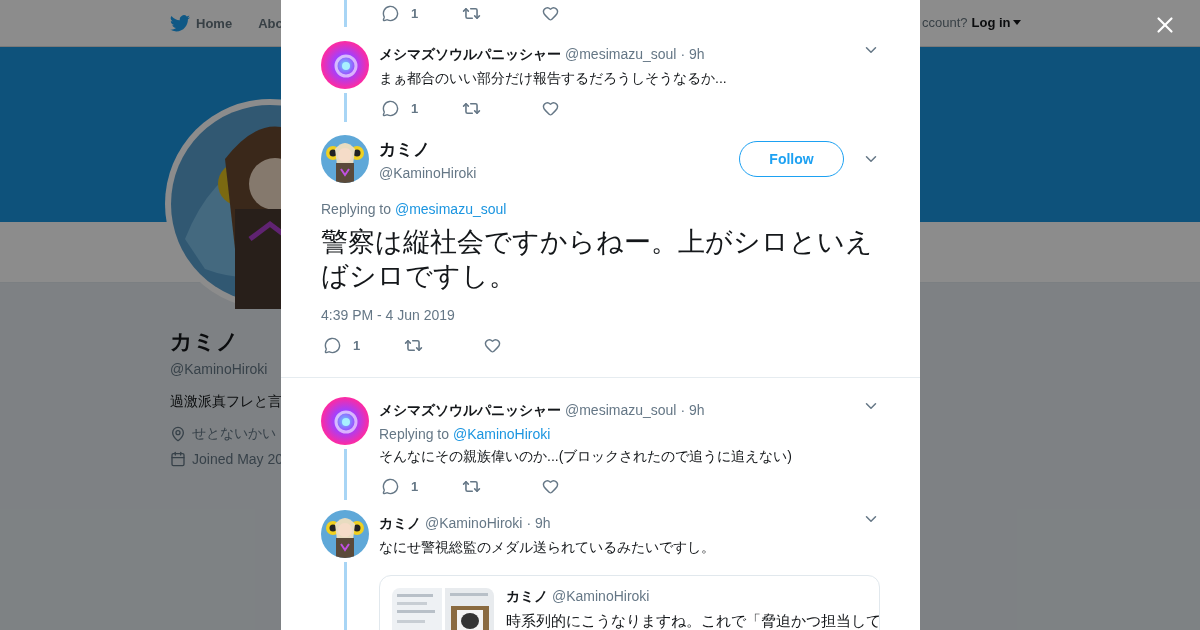 The height and width of the screenshot is (630, 1200). I want to click on tweet-text: 時系列的にこうなりますね。これで「脅迫かつ担当して, so click(692, 621).